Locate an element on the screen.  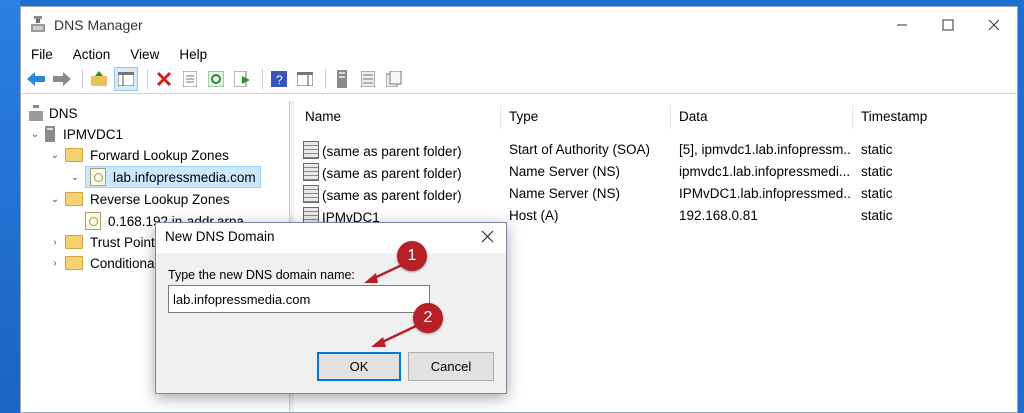
folder-up-icon is located at coordinates (99, 78).